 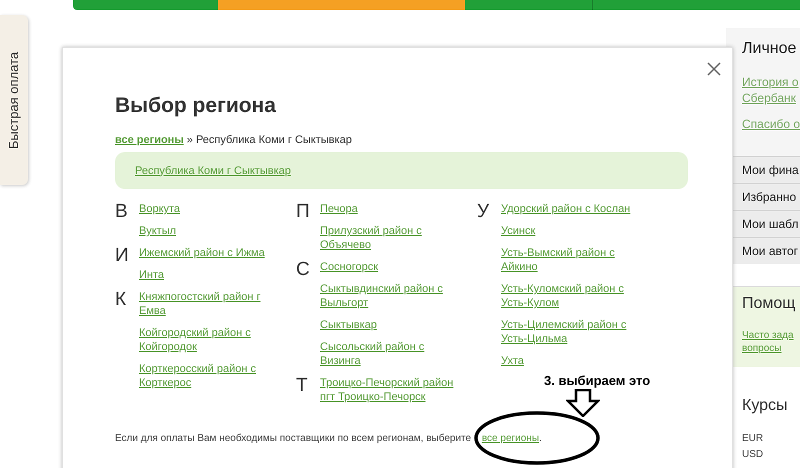 I want to click on close-icon, so click(x=714, y=69).